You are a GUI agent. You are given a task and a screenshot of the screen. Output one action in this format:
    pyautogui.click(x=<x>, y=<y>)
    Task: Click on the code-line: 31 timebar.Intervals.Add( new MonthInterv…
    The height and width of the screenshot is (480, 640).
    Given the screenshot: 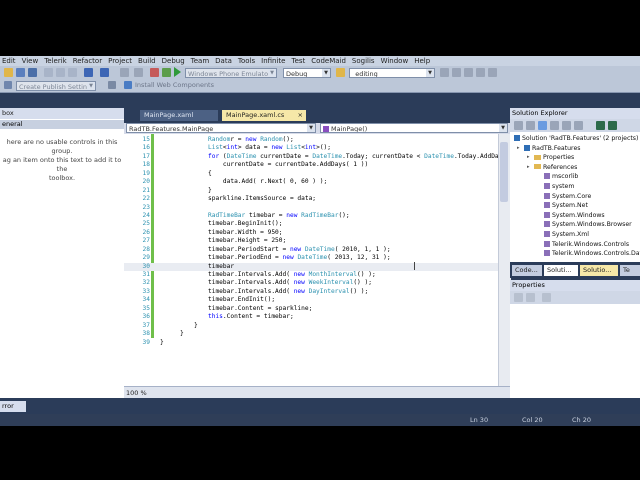 What is the action you would take?
    pyautogui.click(x=312, y=275)
    